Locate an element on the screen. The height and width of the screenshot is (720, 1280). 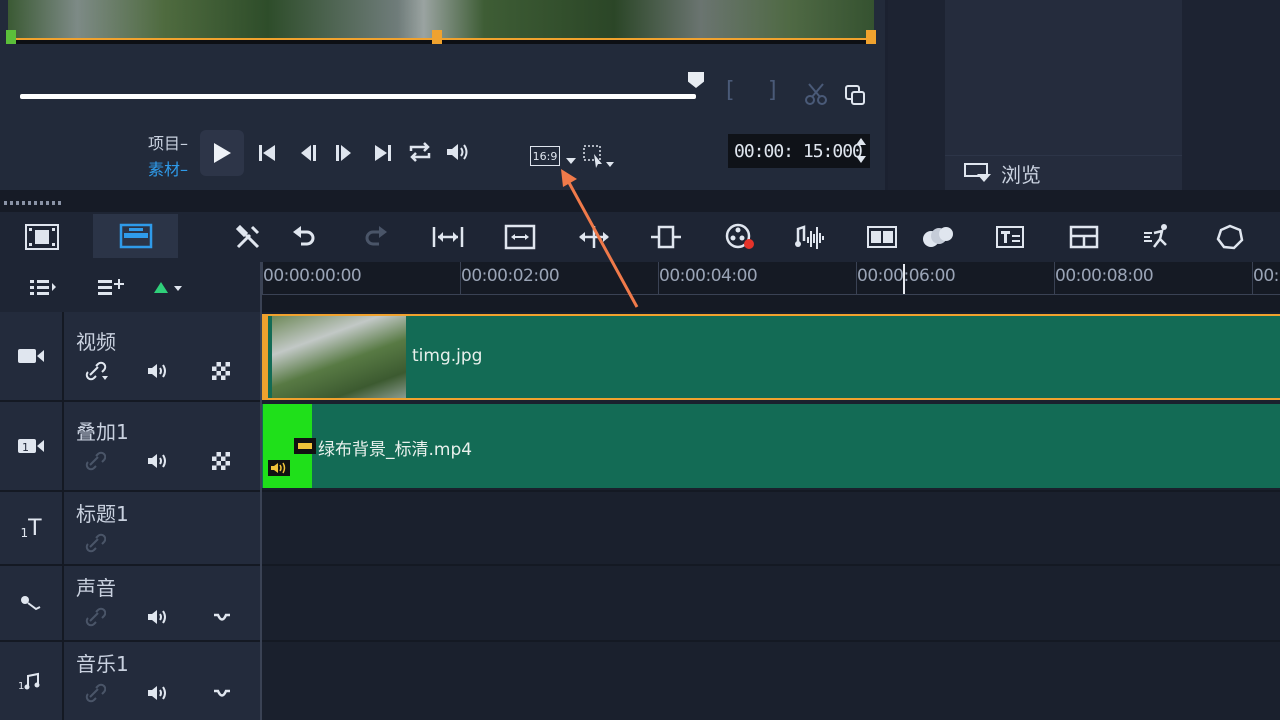
track-name-overlay: 叠加1 is located at coordinates (102, 432).